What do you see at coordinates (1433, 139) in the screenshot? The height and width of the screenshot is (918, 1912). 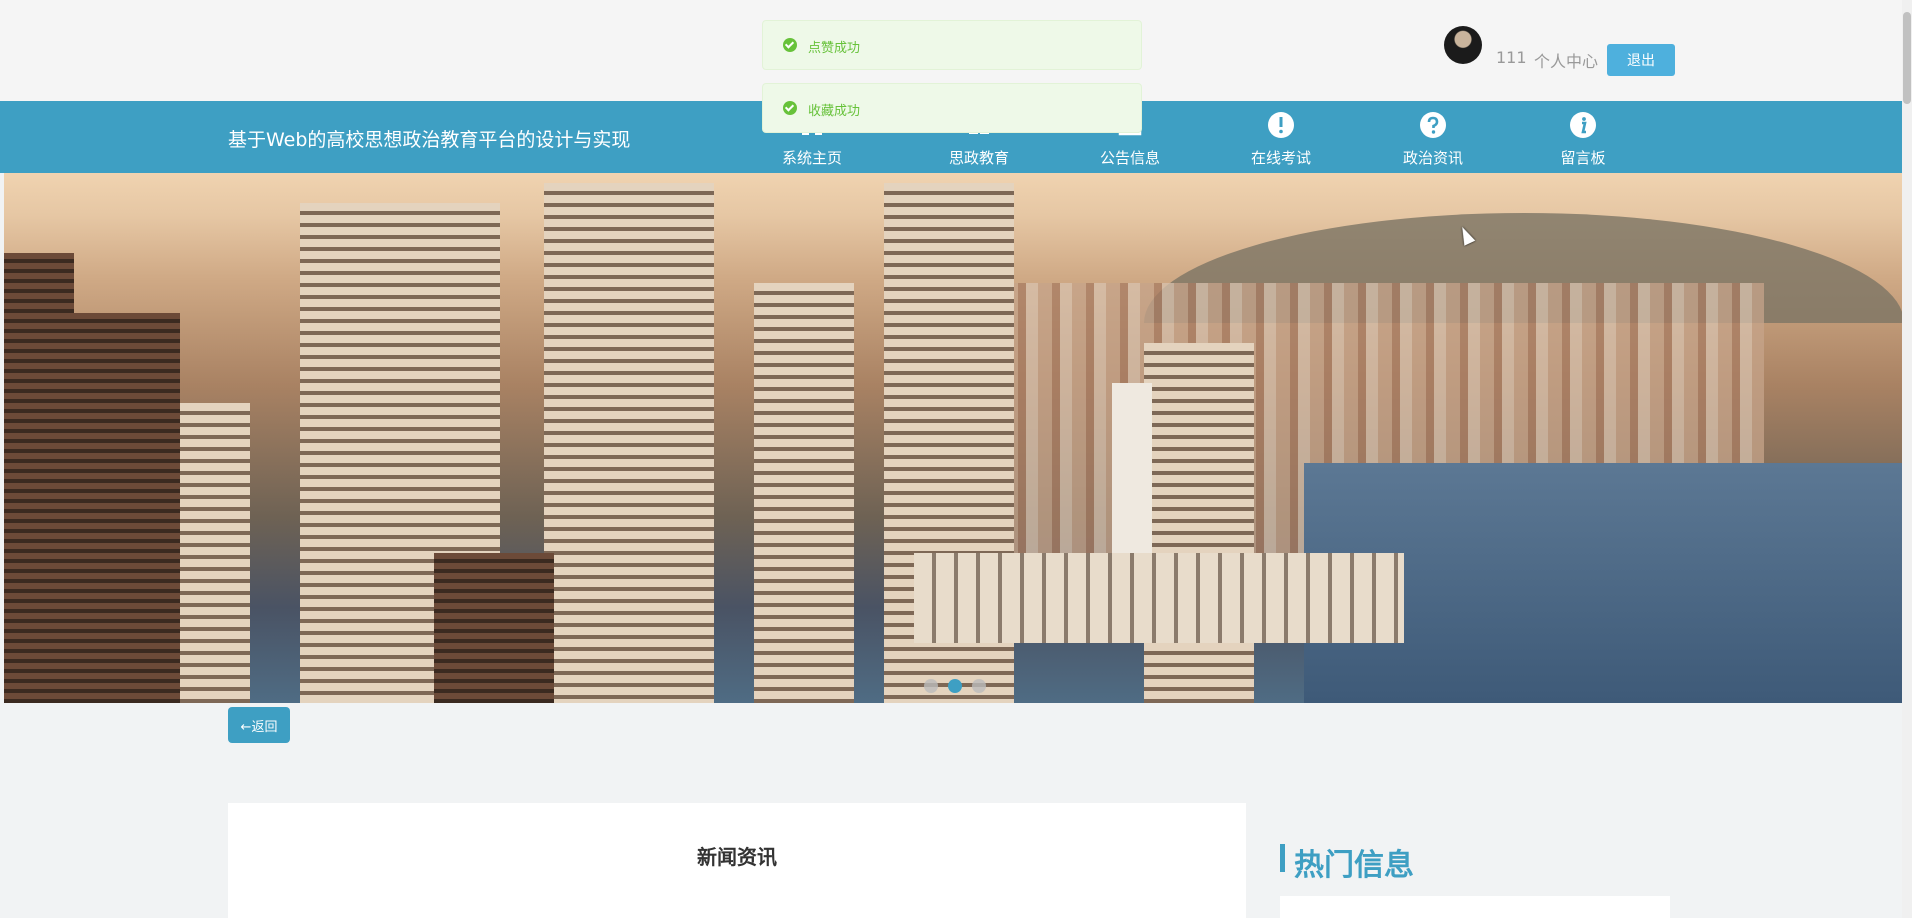 I see `nav-item-news: 政治资讯` at bounding box center [1433, 139].